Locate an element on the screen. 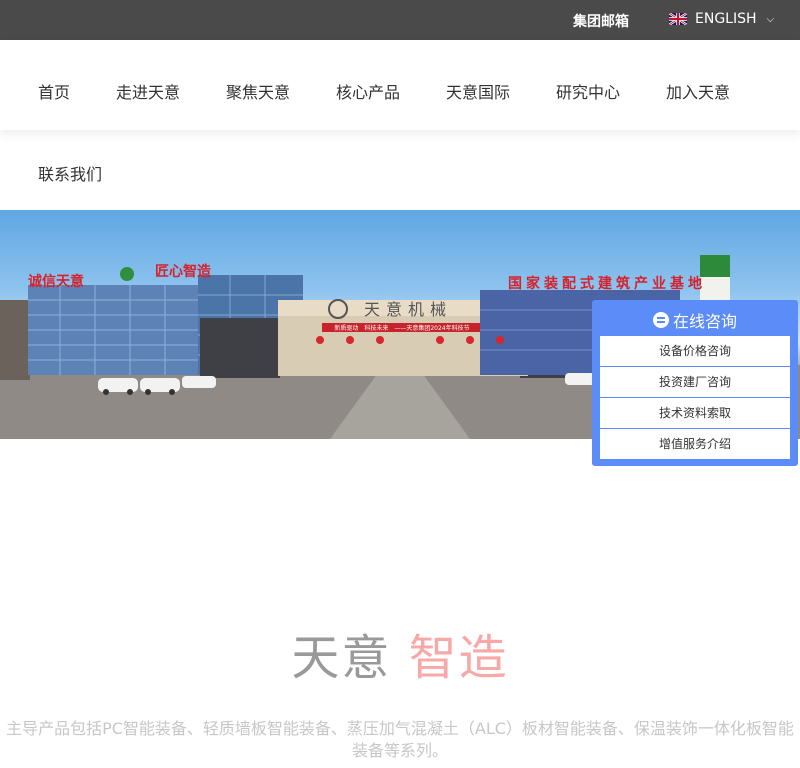  banner-slogan-right: 国家装配式建筑产业基地 is located at coordinates (607, 283).